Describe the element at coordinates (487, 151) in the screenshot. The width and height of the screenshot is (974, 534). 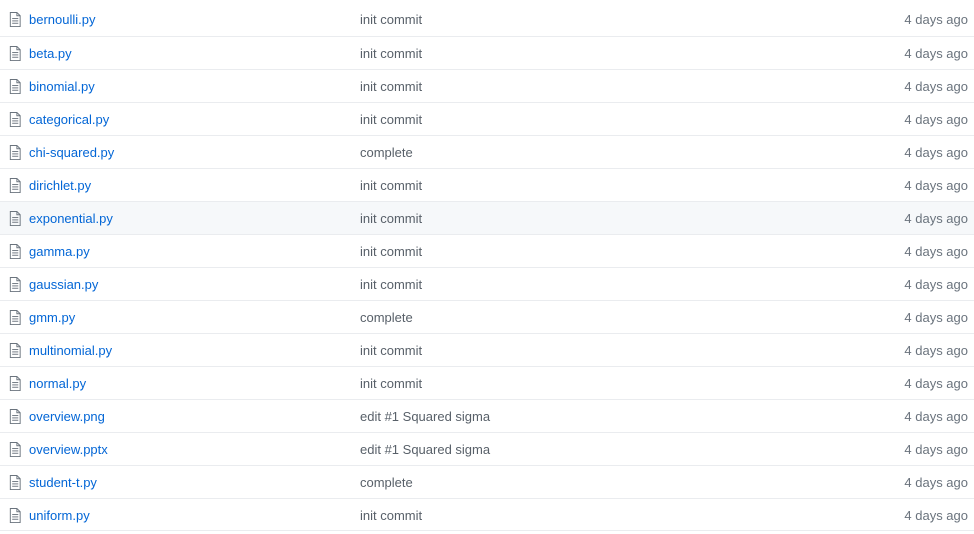
I see `file-row: chi-squared.py complete 4 days ago` at that location.